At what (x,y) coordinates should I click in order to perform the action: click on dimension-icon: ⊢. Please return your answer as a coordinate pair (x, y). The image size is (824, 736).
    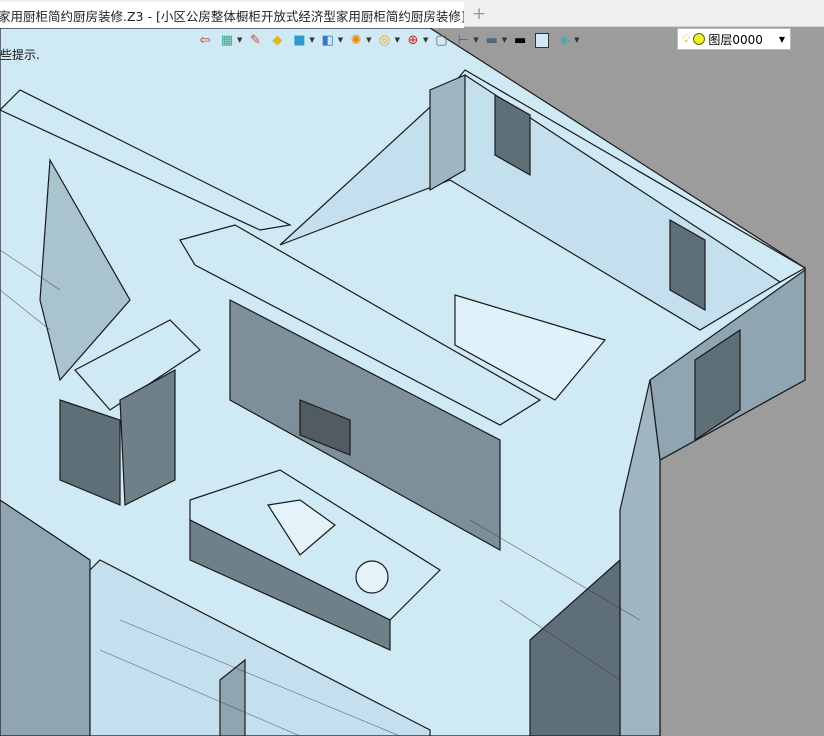
    Looking at the image, I should click on (463, 40).